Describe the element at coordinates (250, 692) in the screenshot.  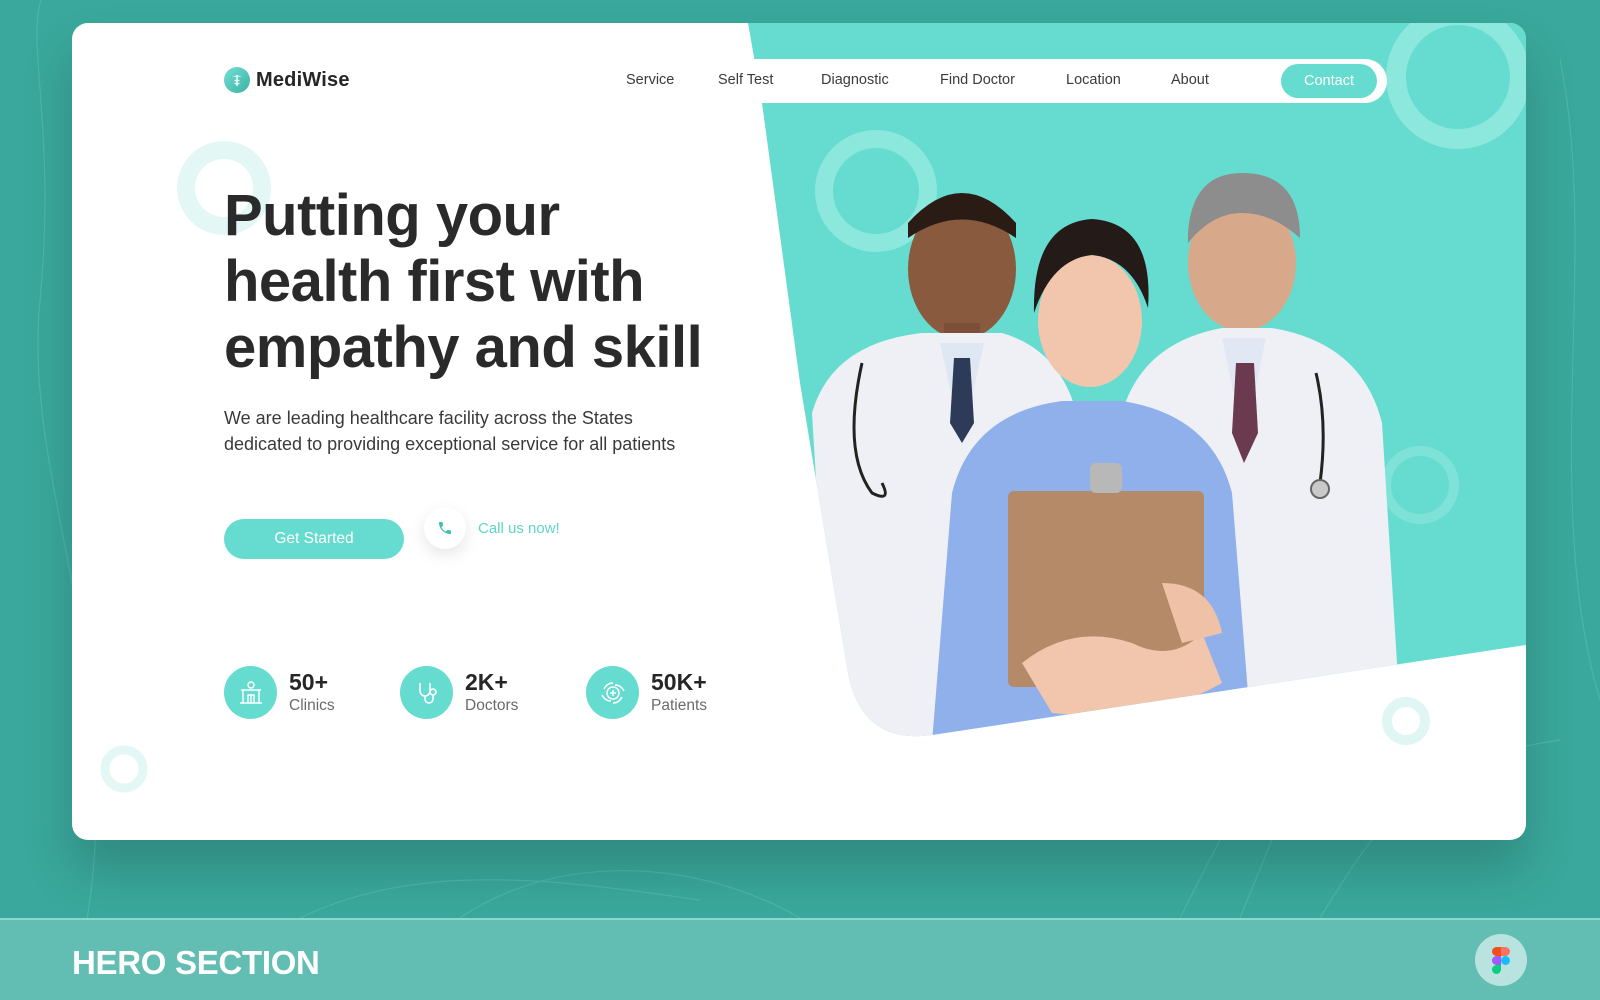
I see `clinic-building-icon` at that location.